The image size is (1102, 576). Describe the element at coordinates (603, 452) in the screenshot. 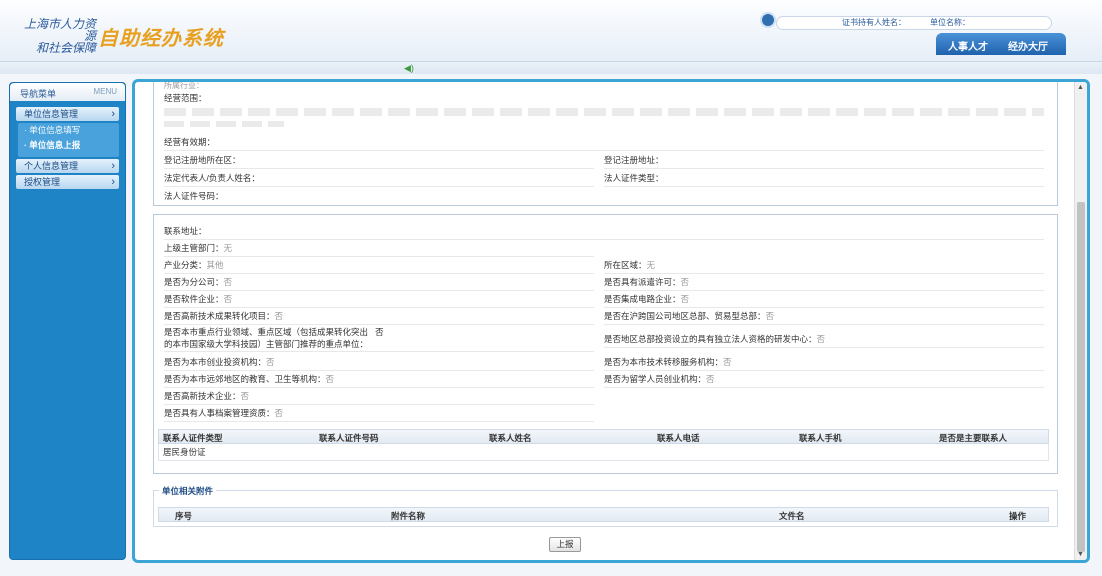

I see `table-row: 居民身份证` at that location.